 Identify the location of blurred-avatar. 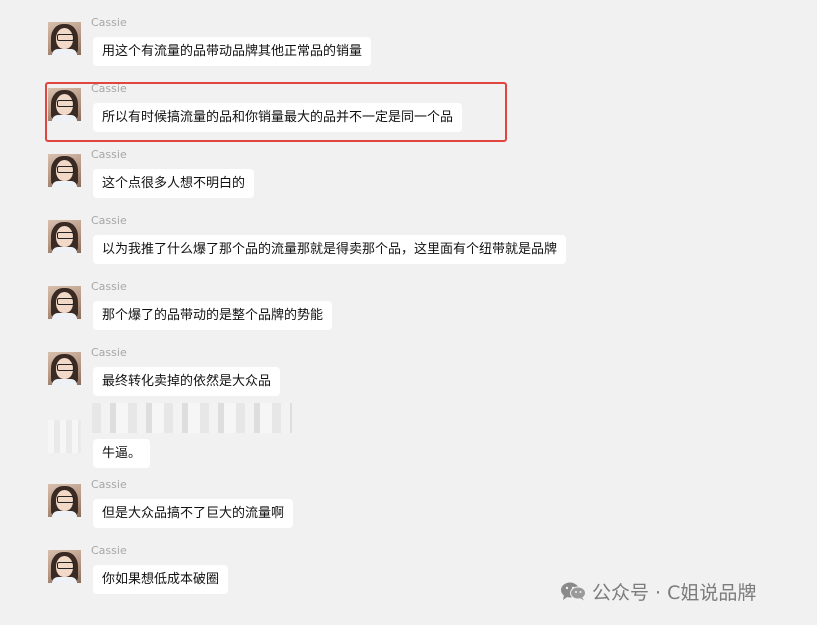
(64, 436).